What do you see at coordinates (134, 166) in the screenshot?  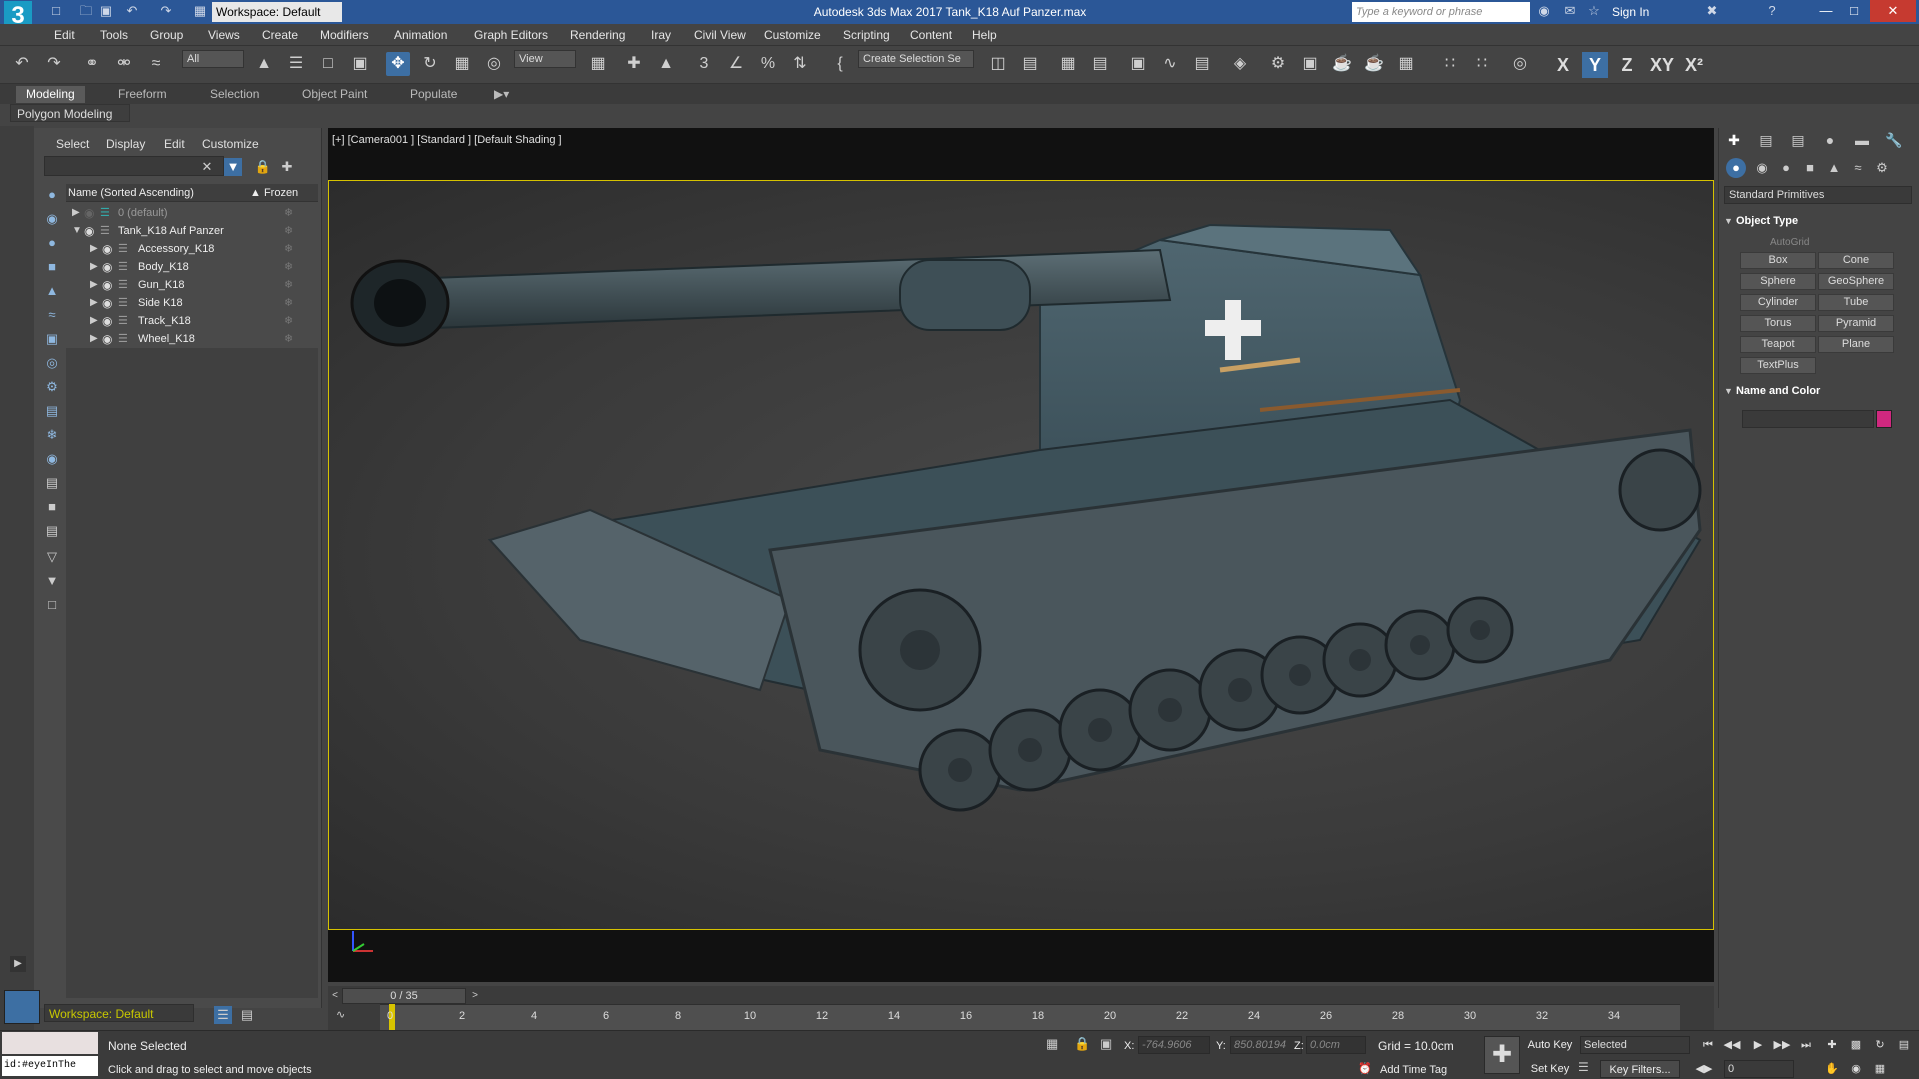 I see `scene-search-input` at bounding box center [134, 166].